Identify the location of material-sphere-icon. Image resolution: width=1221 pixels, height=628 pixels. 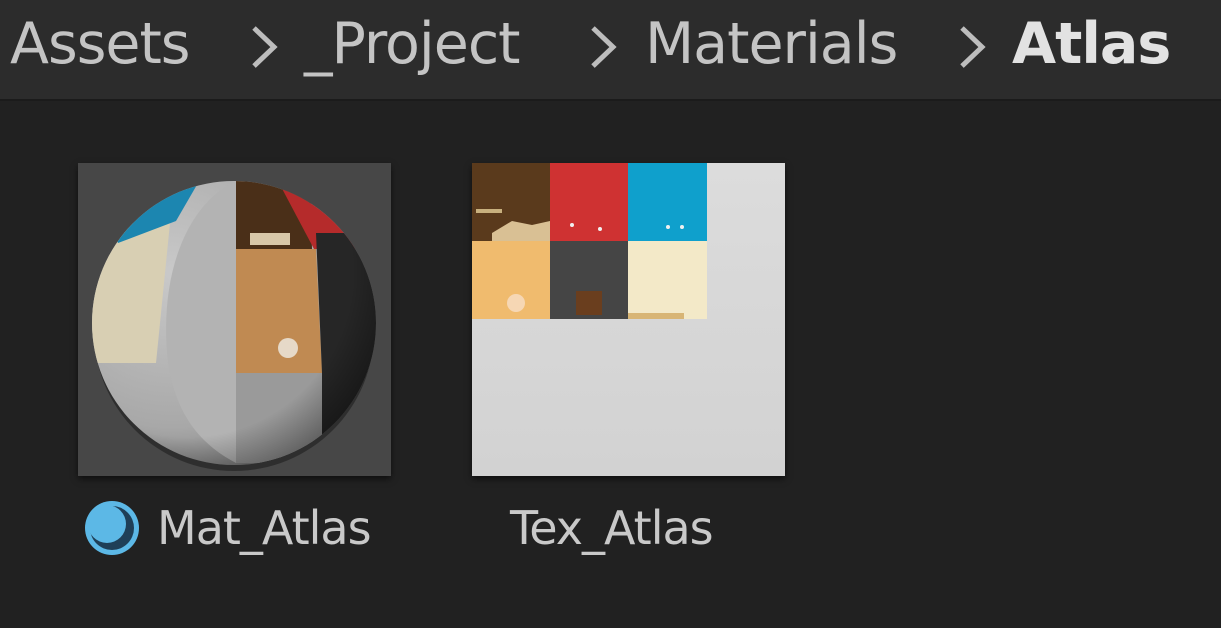
(112, 528).